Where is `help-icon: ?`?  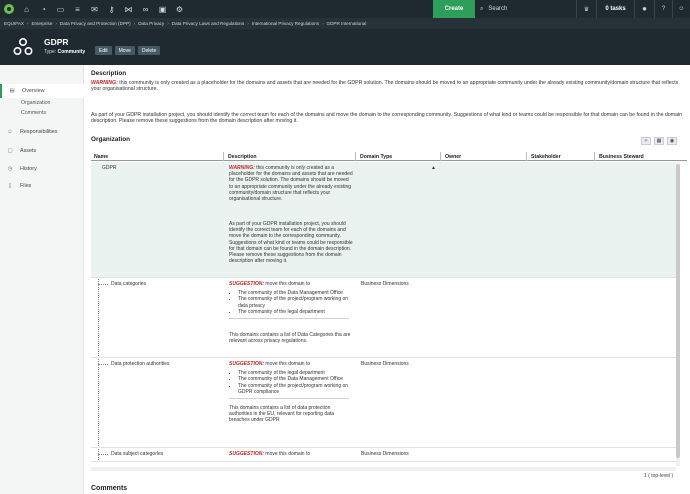
help-icon: ? is located at coordinates (663, 9).